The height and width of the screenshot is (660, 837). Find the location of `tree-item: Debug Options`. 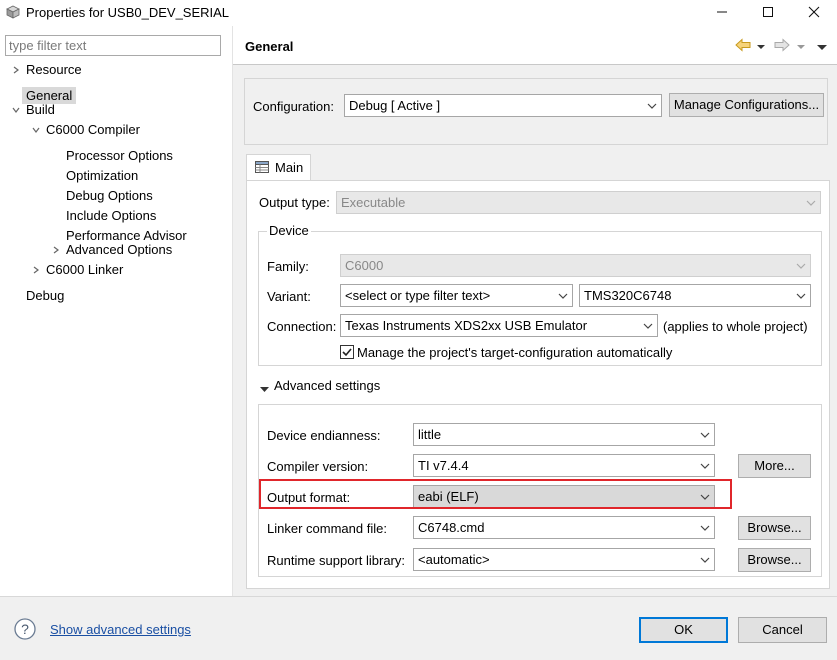

tree-item: Debug Options is located at coordinates (116, 191).